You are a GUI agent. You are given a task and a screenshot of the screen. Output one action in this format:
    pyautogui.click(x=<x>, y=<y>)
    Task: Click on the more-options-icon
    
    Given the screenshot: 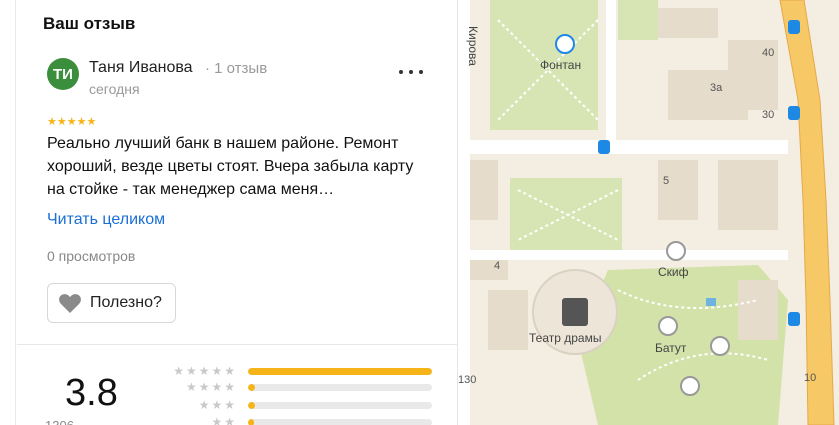 What is the action you would take?
    pyautogui.click(x=411, y=72)
    